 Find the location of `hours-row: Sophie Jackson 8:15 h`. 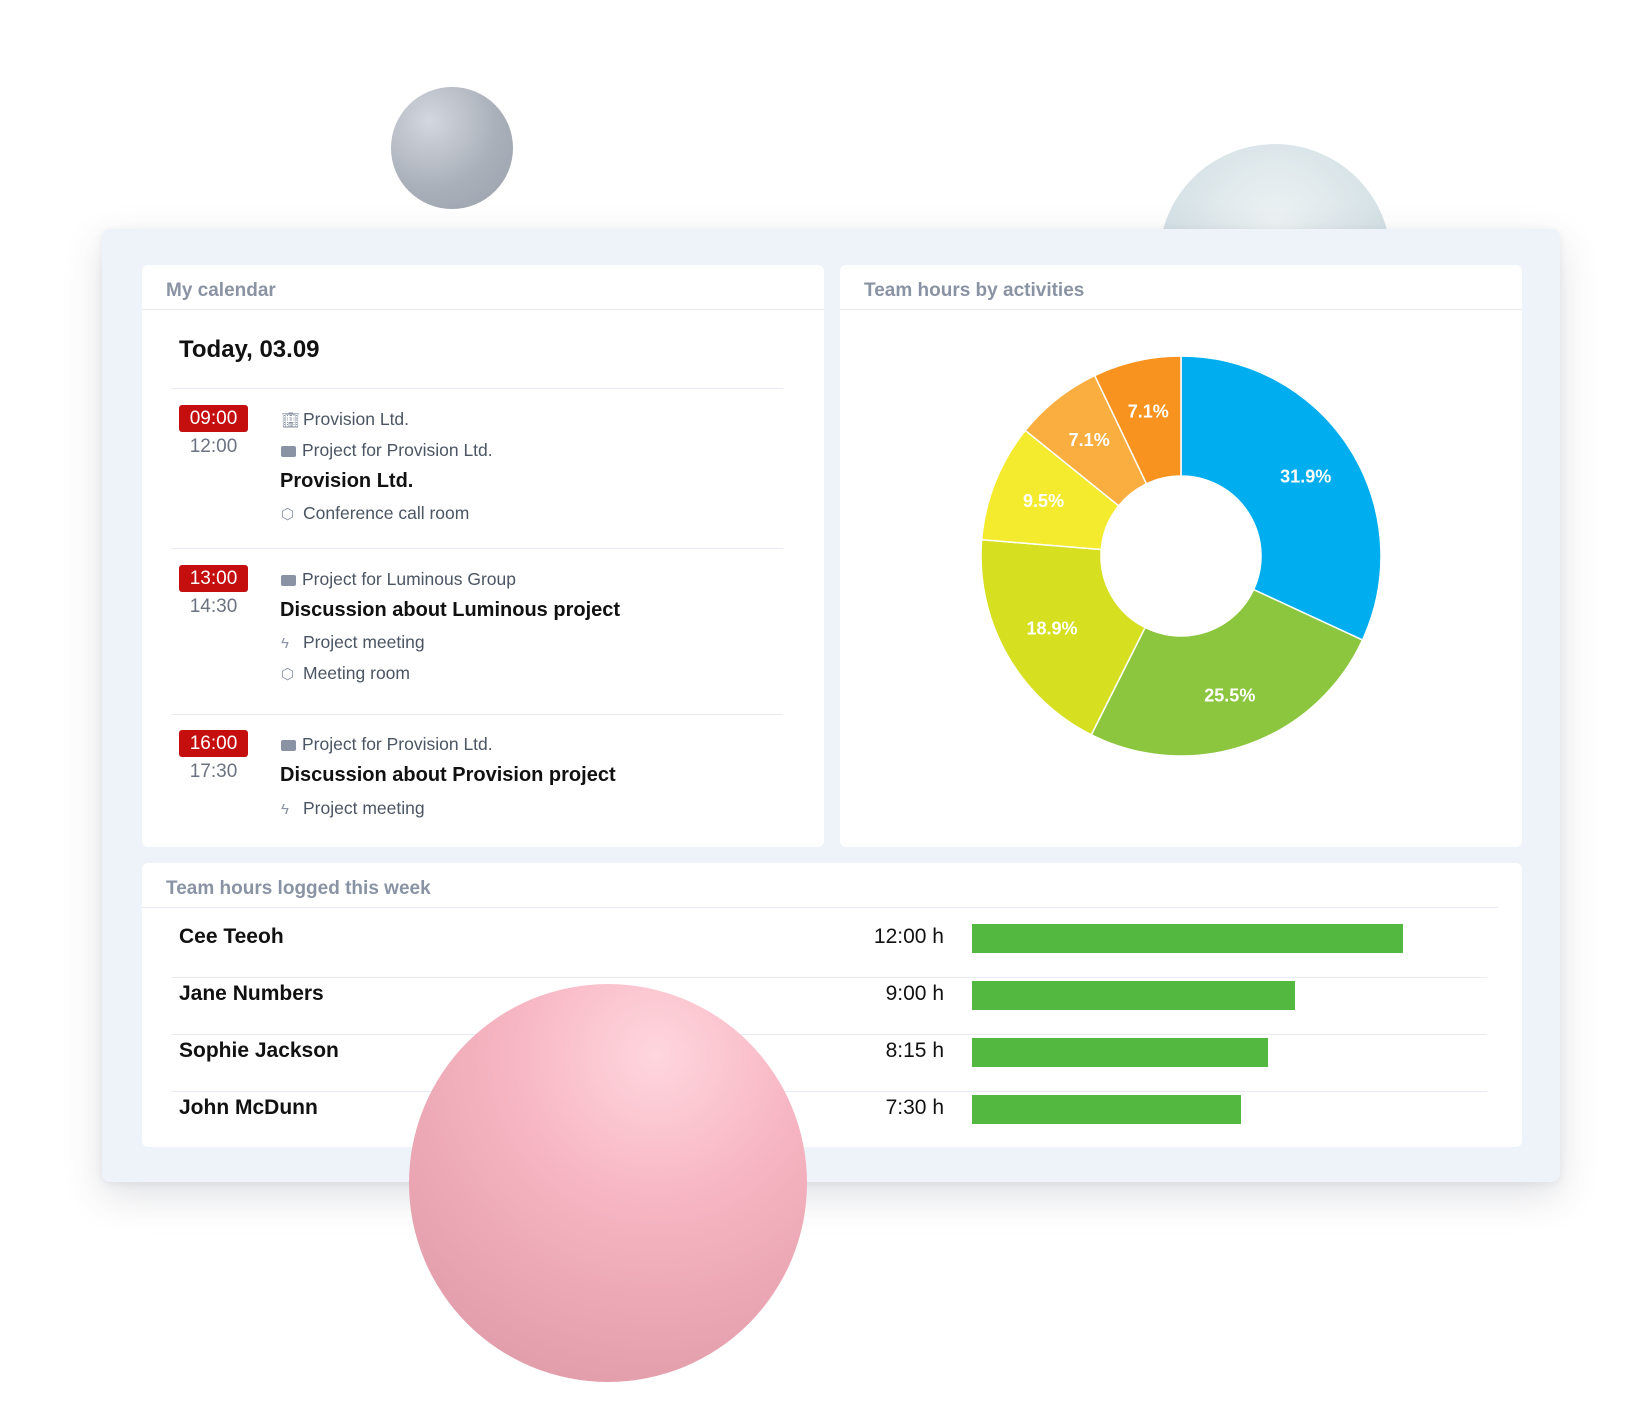

hours-row: Sophie Jackson 8:15 h is located at coordinates (832, 1051).